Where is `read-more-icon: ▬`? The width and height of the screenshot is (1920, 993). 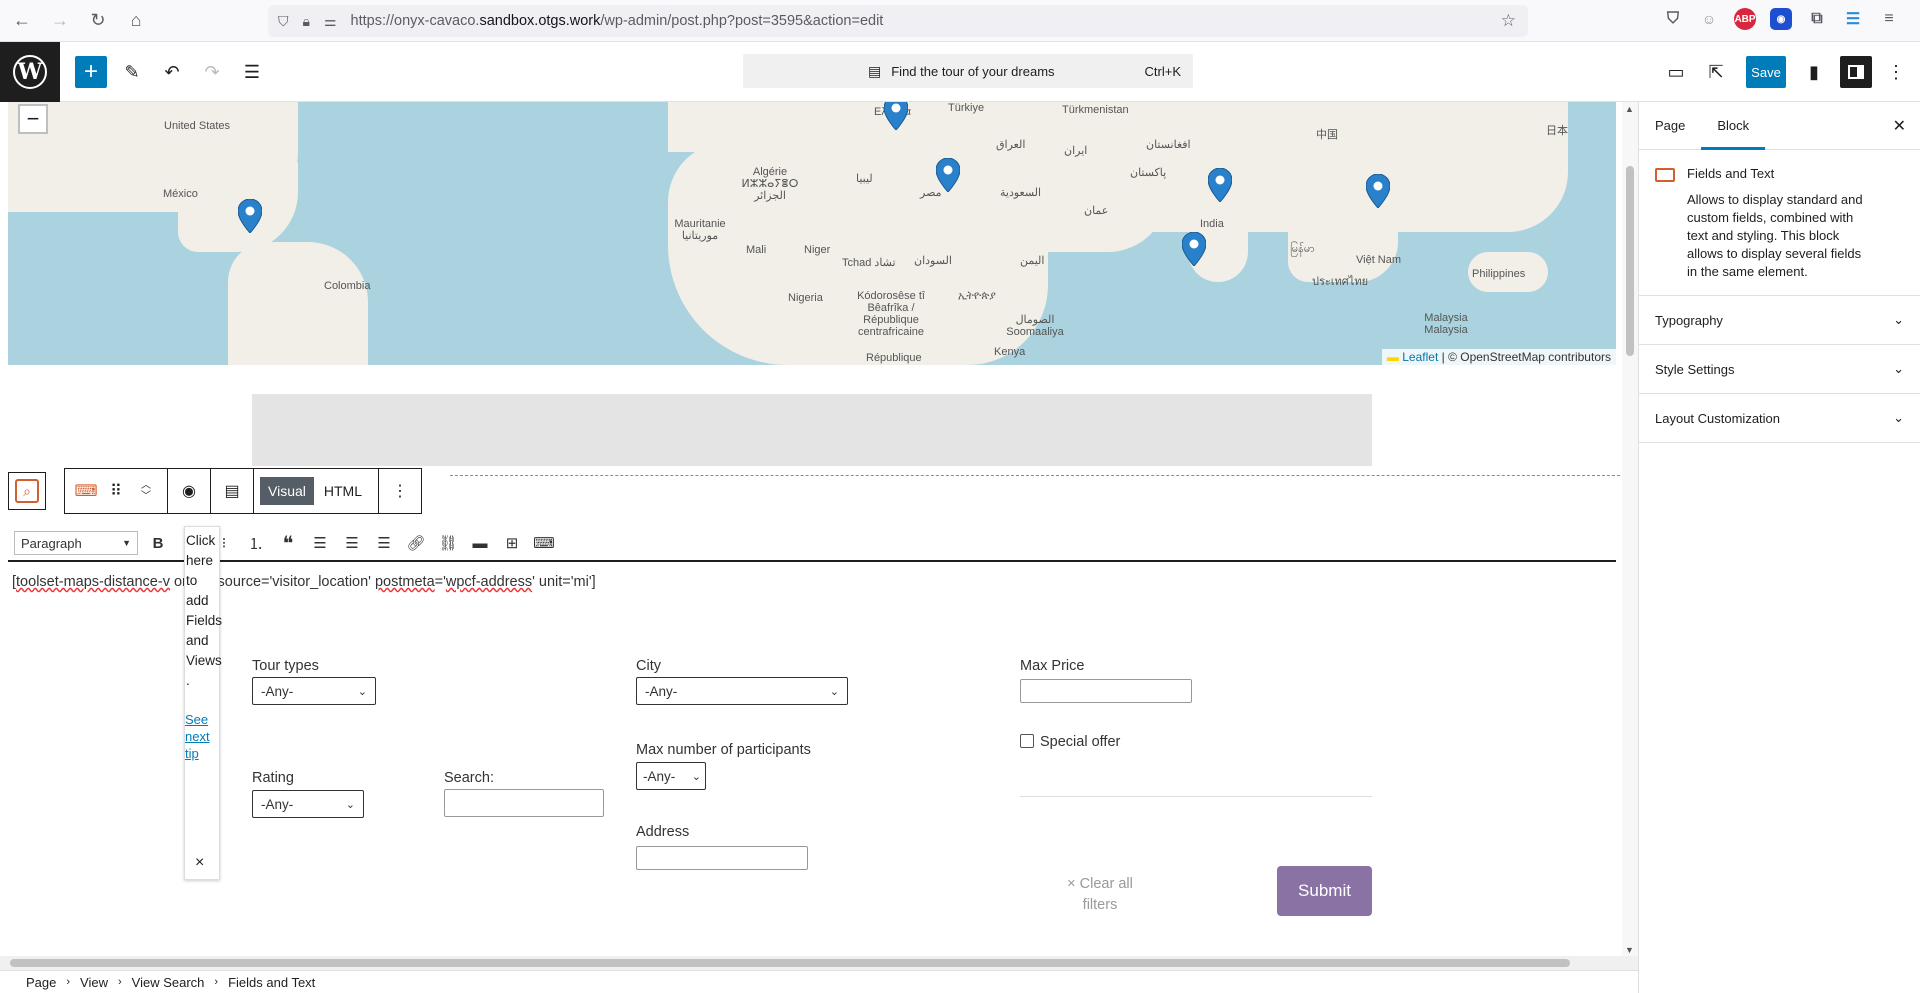 read-more-icon: ▬ is located at coordinates (480, 543).